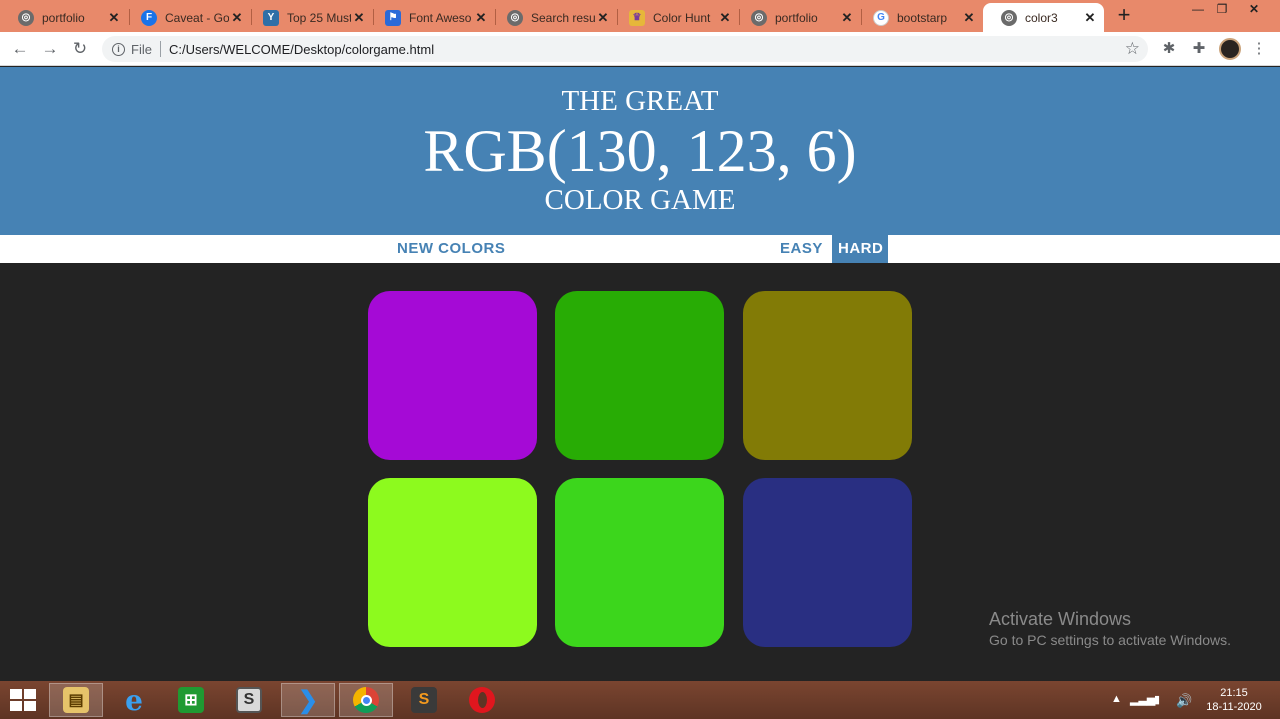 Image resolution: width=1280 pixels, height=719 pixels. I want to click on file-label: File, so click(141, 49).